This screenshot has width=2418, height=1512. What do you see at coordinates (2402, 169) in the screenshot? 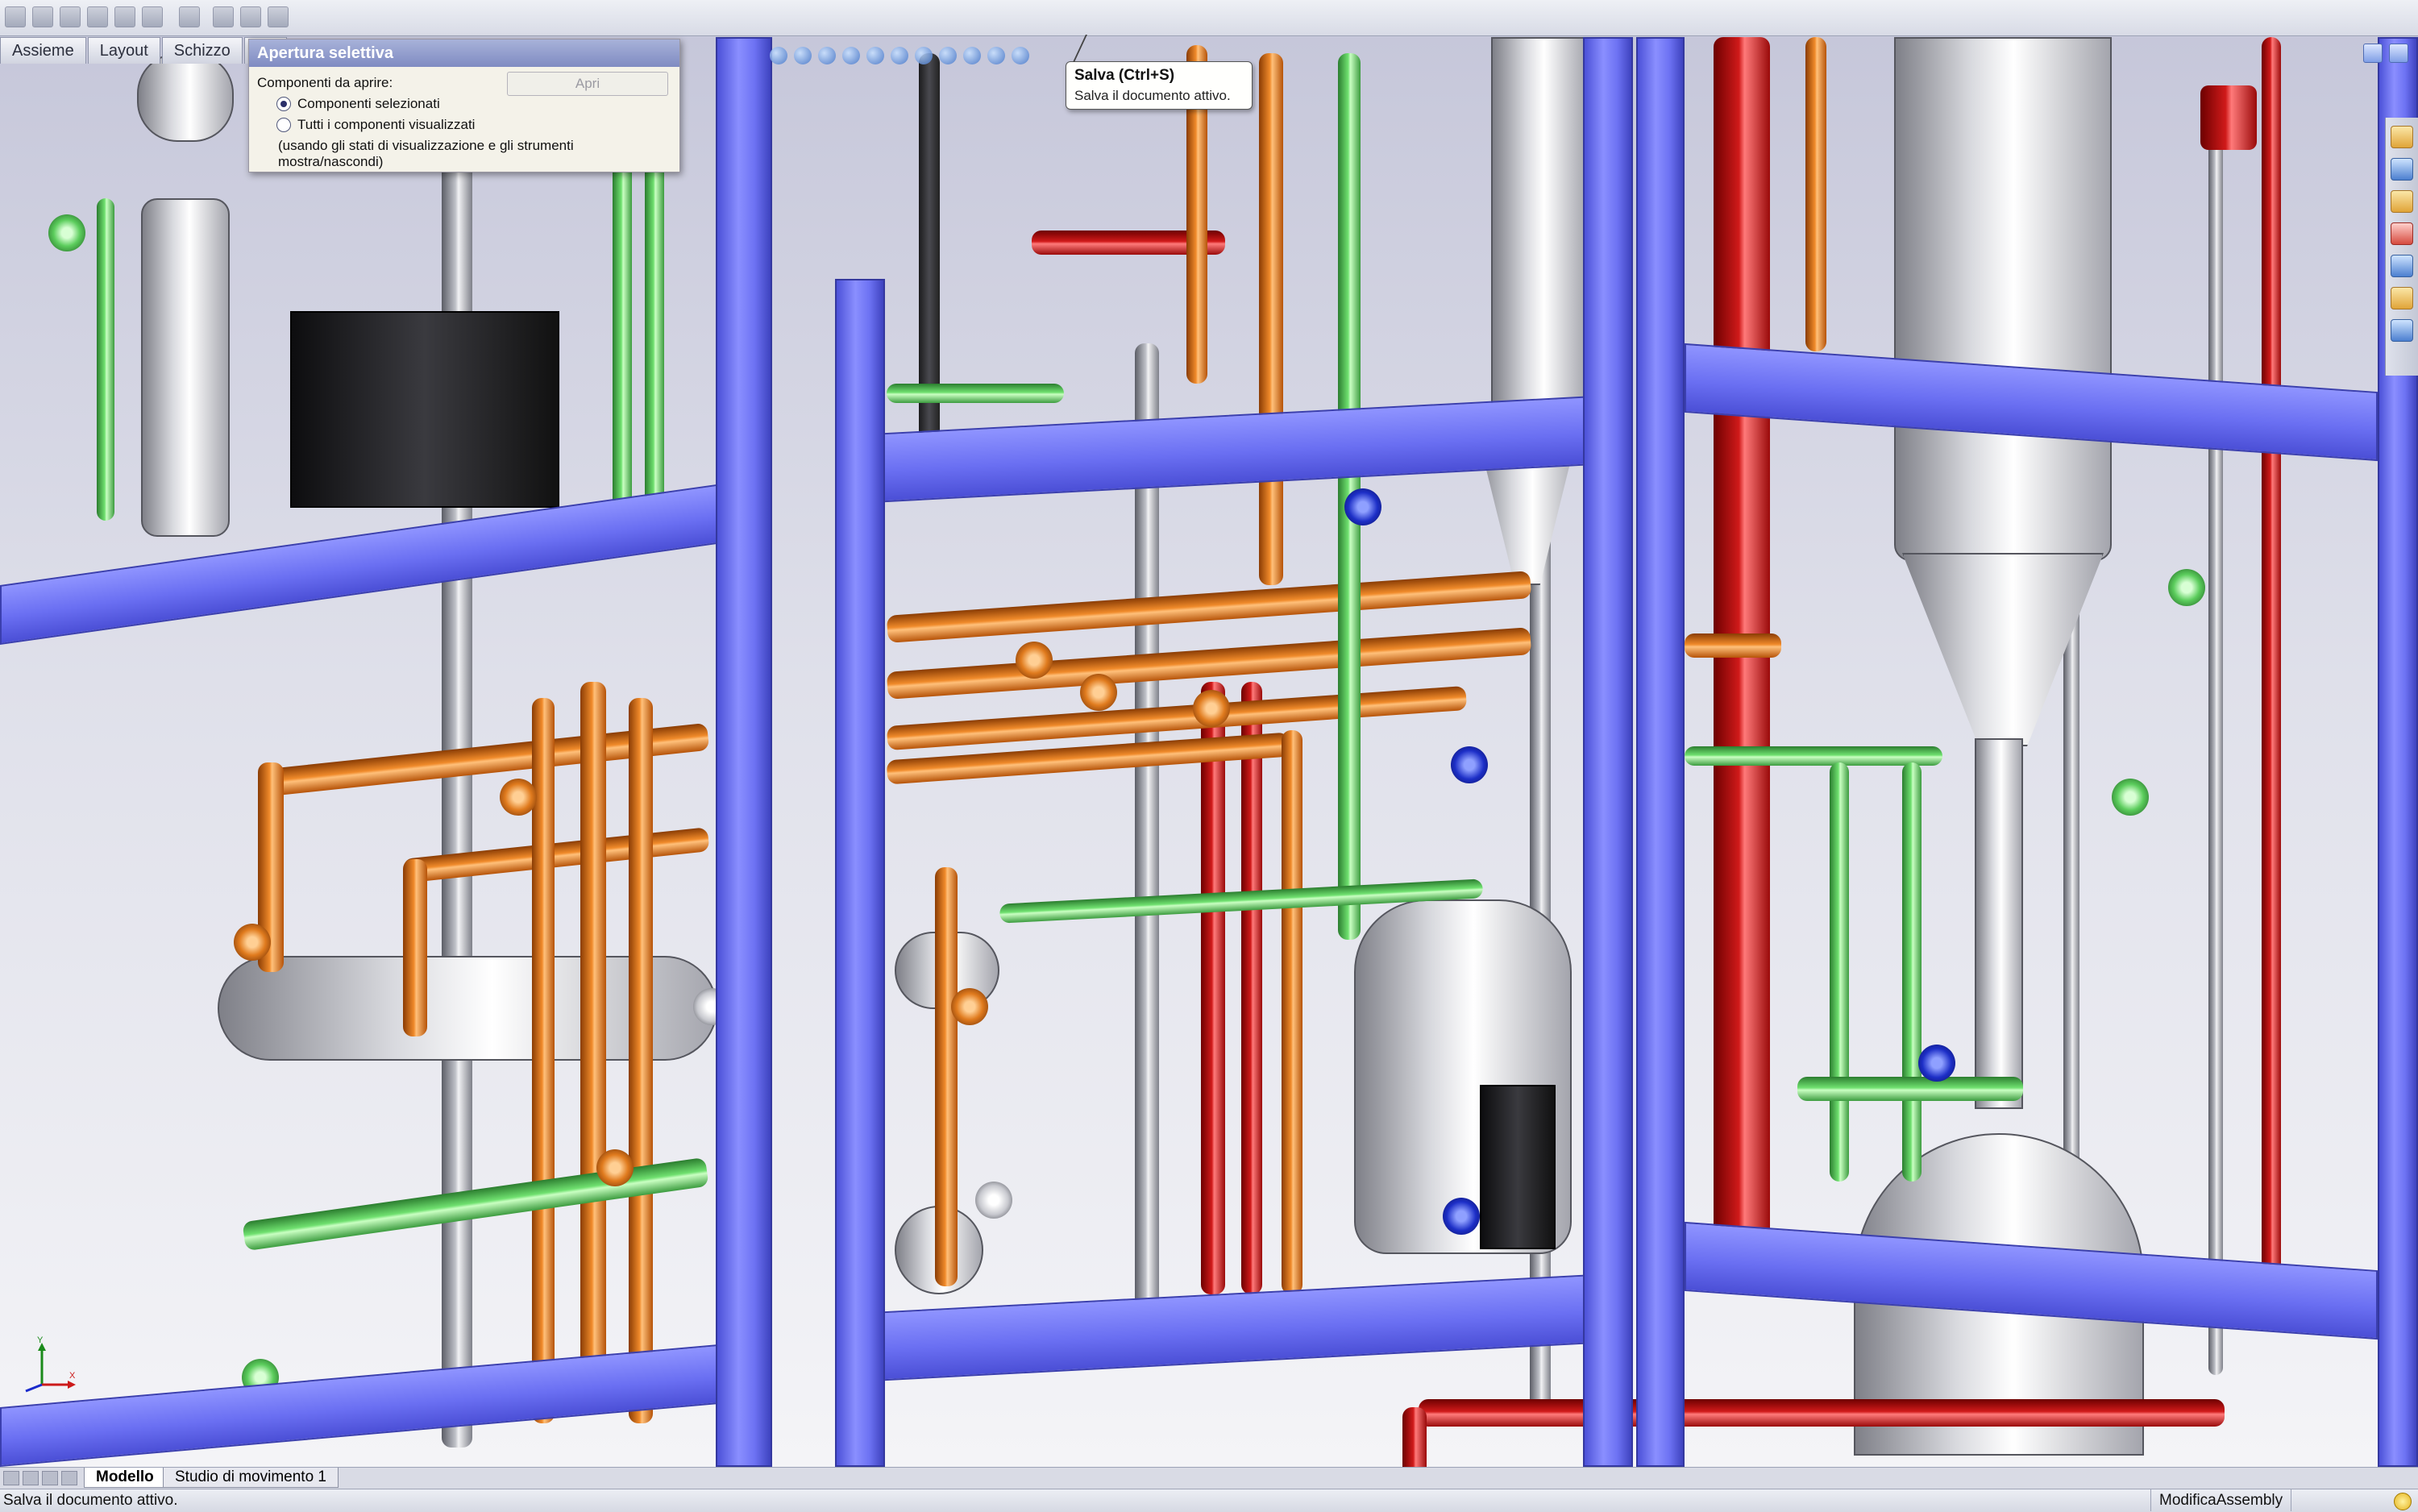
I see `design-library-icon` at bounding box center [2402, 169].